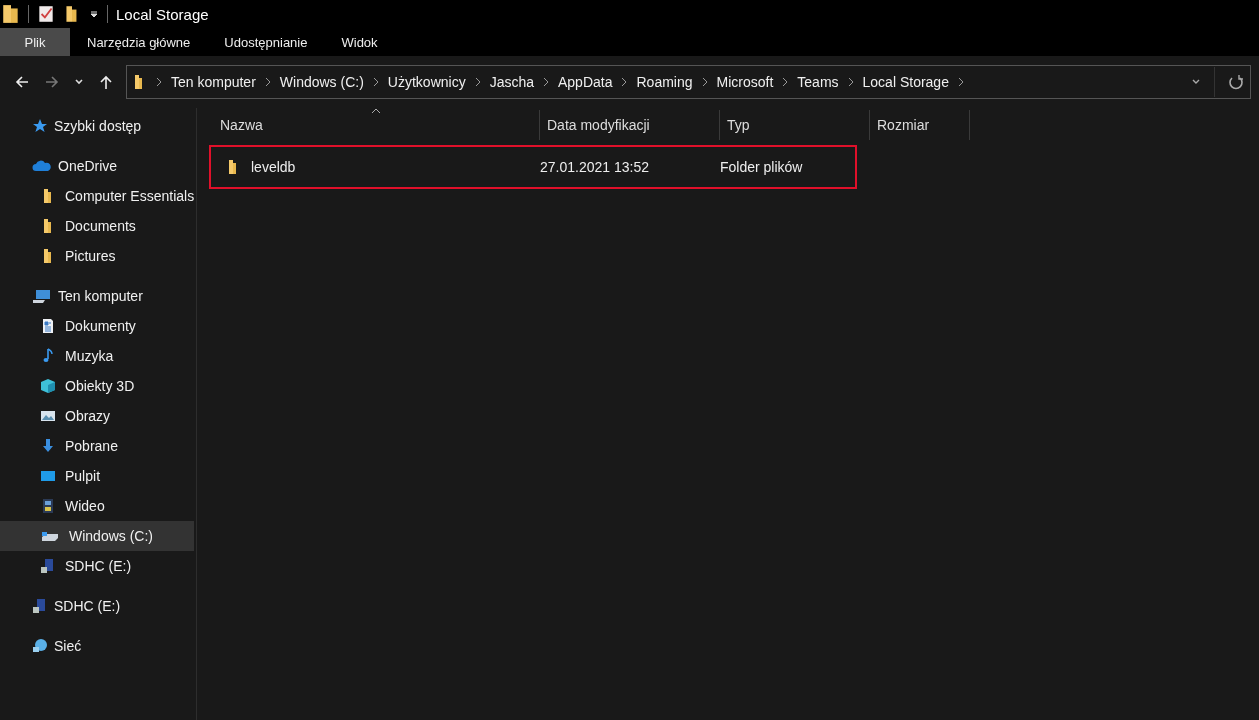 The height and width of the screenshot is (720, 1259). What do you see at coordinates (97, 256) in the screenshot?
I see `sidebar-item: Pictures` at bounding box center [97, 256].